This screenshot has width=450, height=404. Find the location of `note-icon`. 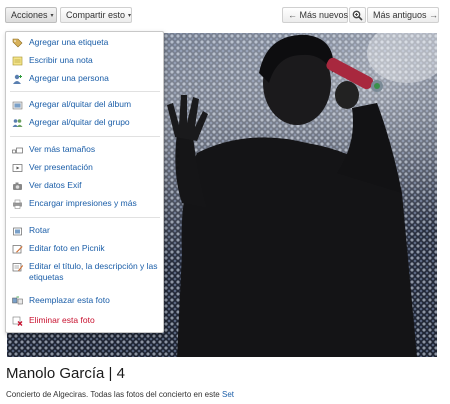

note-icon is located at coordinates (17, 61).